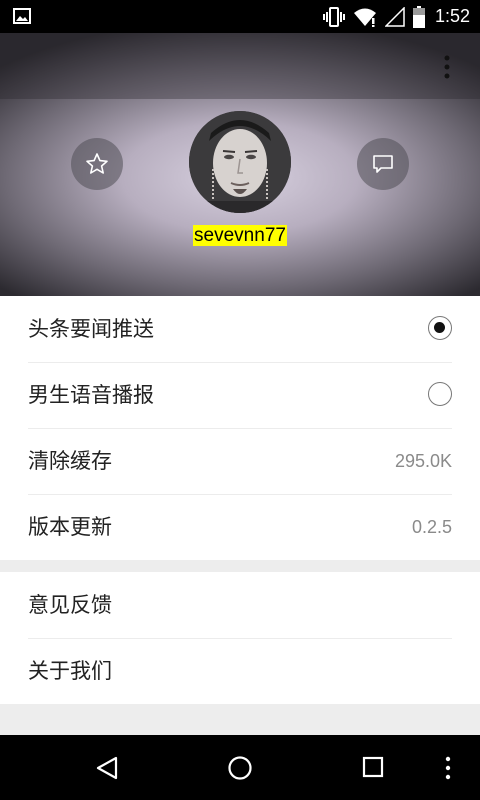 The image size is (480, 800). I want to click on message-icon, so click(383, 164).